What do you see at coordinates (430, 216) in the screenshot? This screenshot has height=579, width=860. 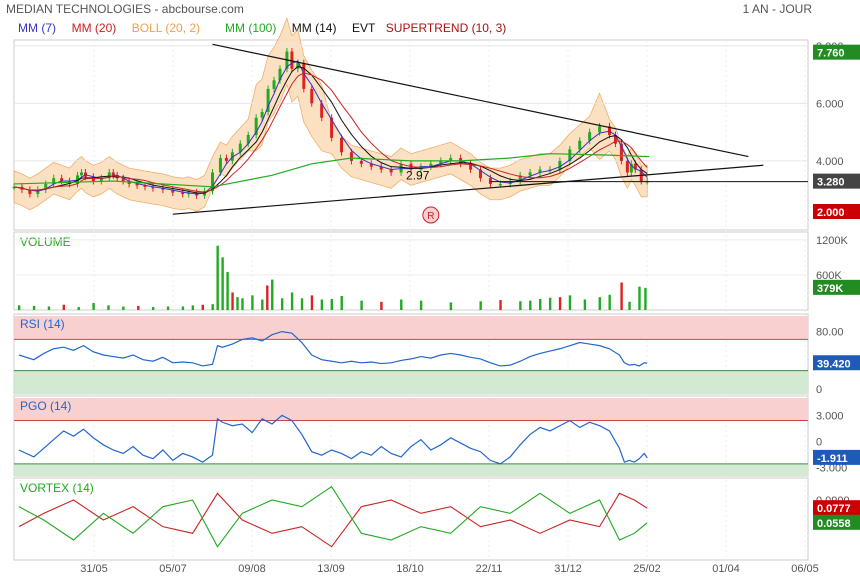 I see `r-marker-label: R` at bounding box center [430, 216].